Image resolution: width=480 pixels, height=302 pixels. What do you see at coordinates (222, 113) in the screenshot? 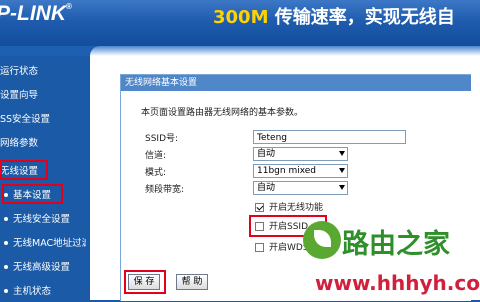
I see `panel-description: 本页面设置路由器无线网络的基本参数。` at bounding box center [222, 113].